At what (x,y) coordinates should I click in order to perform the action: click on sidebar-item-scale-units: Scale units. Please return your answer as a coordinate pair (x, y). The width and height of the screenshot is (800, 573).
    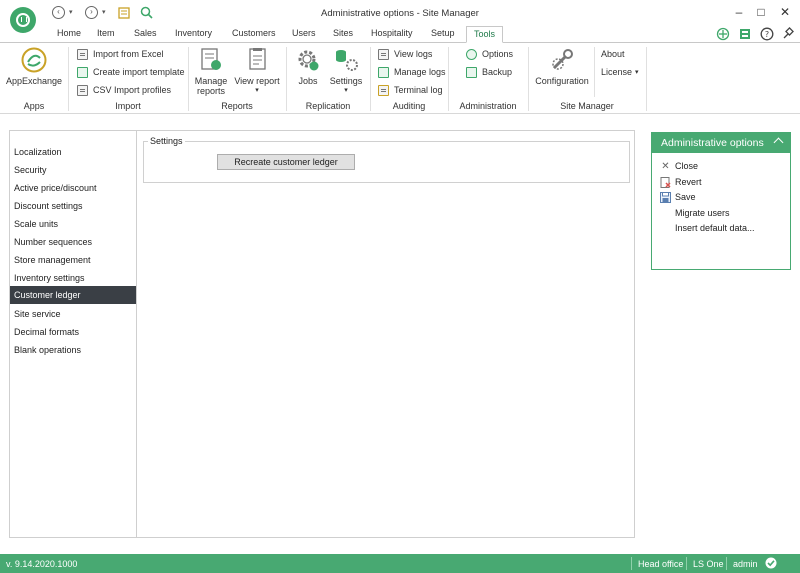
    Looking at the image, I should click on (73, 224).